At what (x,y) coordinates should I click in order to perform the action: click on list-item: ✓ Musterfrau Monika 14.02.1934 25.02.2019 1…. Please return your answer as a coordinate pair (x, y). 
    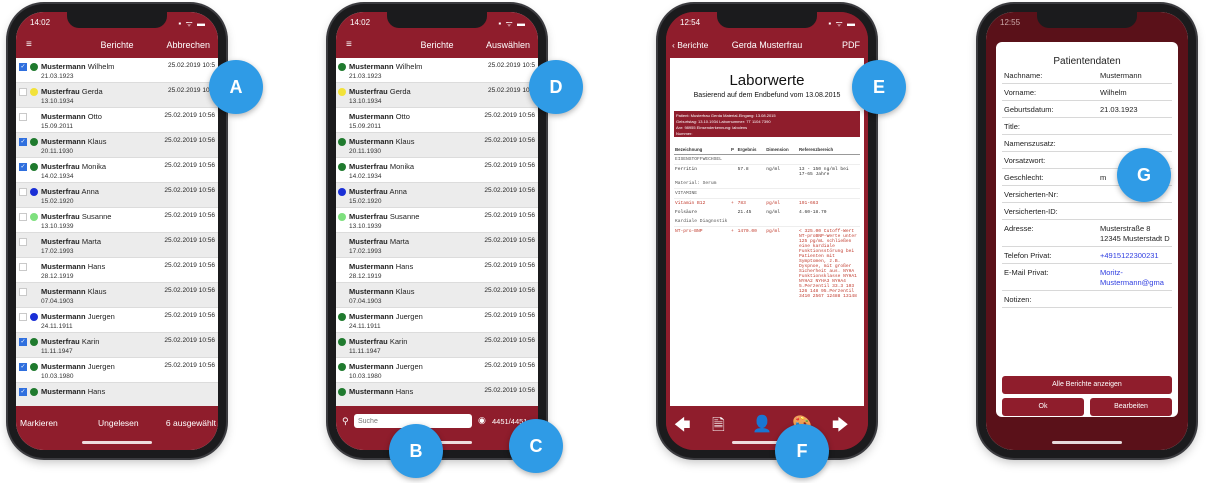
    Looking at the image, I should click on (117, 170).